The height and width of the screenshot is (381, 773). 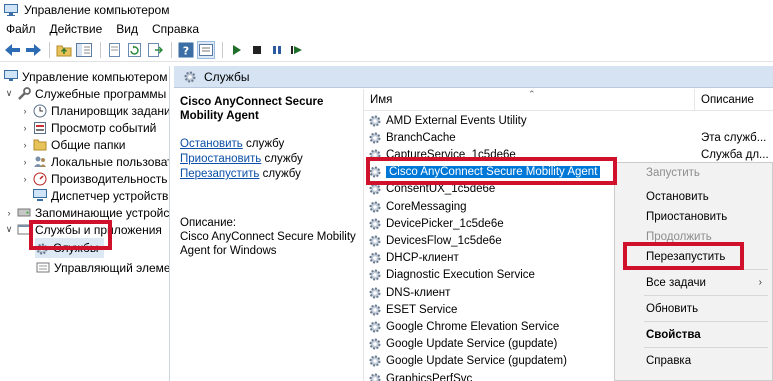 I want to click on stop-service-link: Остановить, so click(x=211, y=144).